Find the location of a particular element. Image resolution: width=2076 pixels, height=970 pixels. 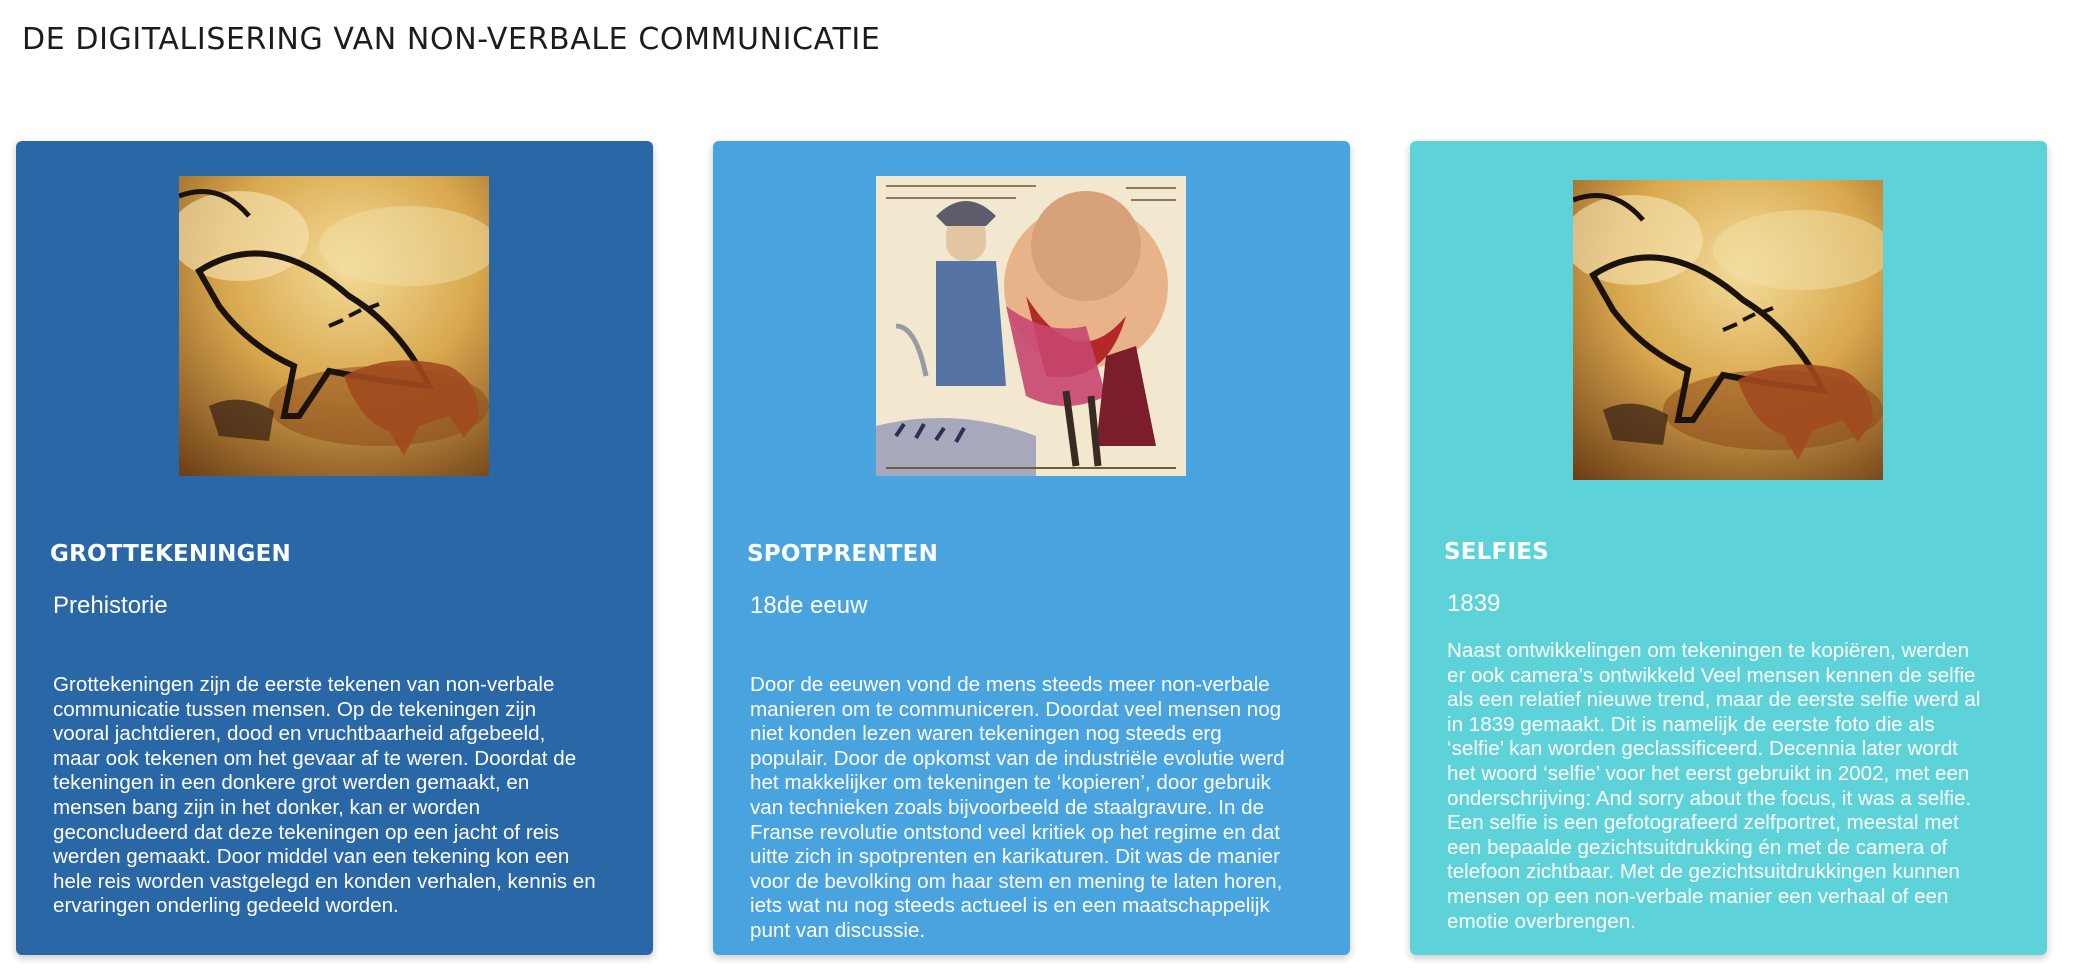

card-period: Prehistorie is located at coordinates (110, 605).